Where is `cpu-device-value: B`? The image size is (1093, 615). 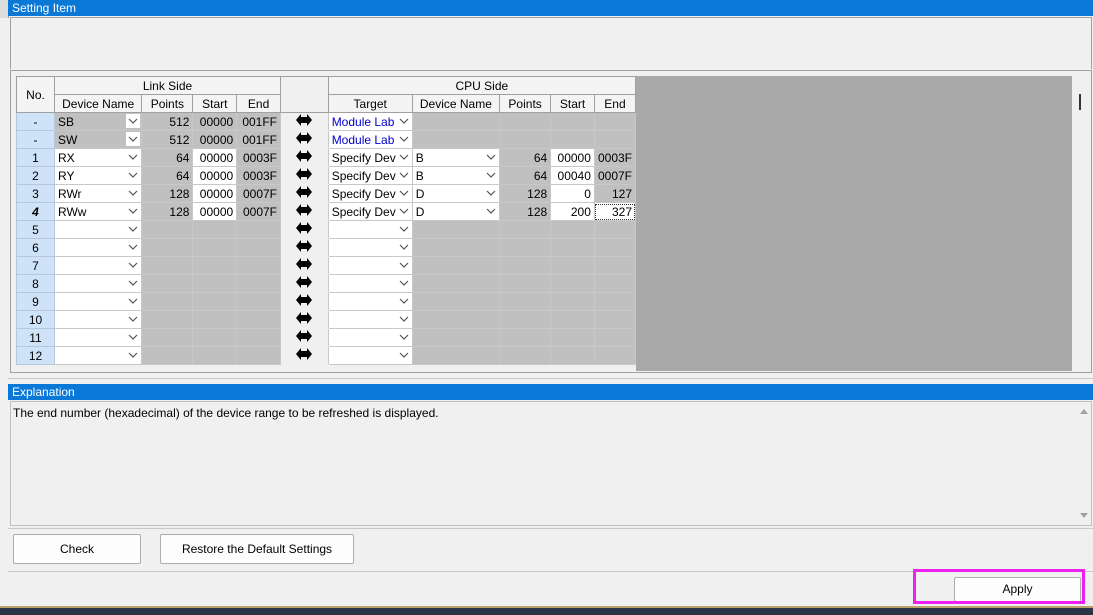 cpu-device-value: B is located at coordinates (419, 175).